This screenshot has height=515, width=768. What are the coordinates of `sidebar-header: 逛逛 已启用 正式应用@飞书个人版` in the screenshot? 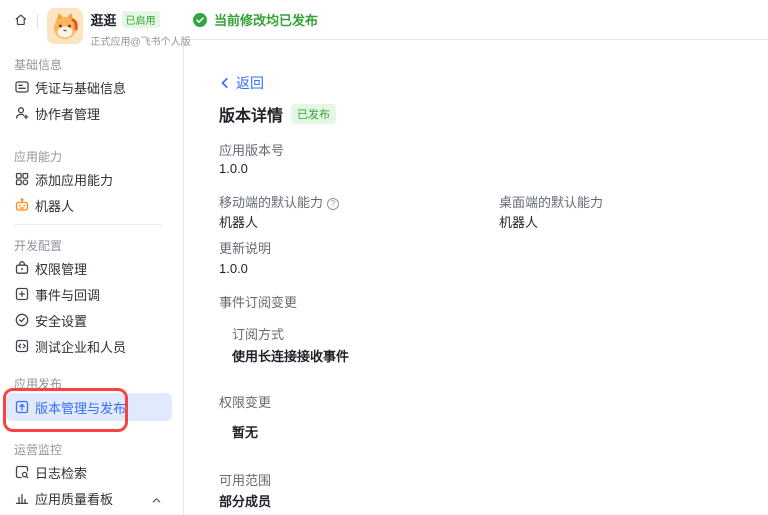 It's located at (95, 26).